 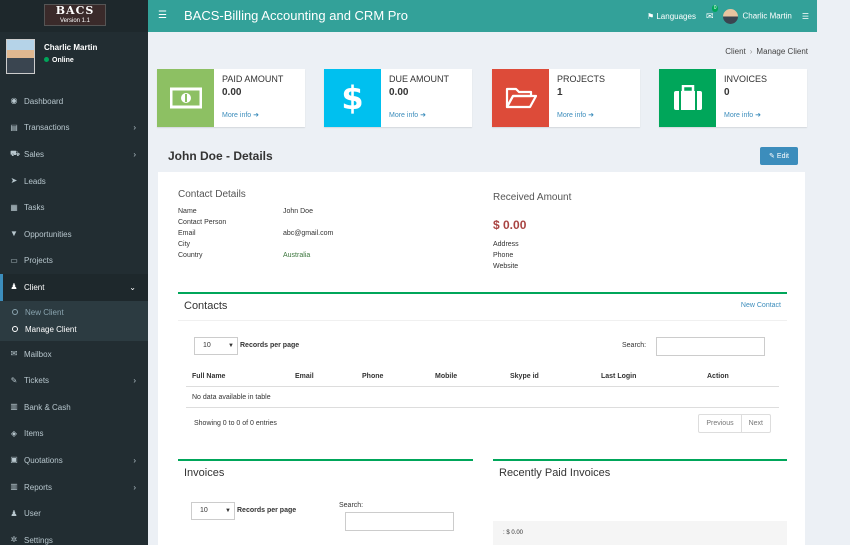 I want to click on sidebar-item-reports: ▥ Reports ›, so click(x=74, y=487).